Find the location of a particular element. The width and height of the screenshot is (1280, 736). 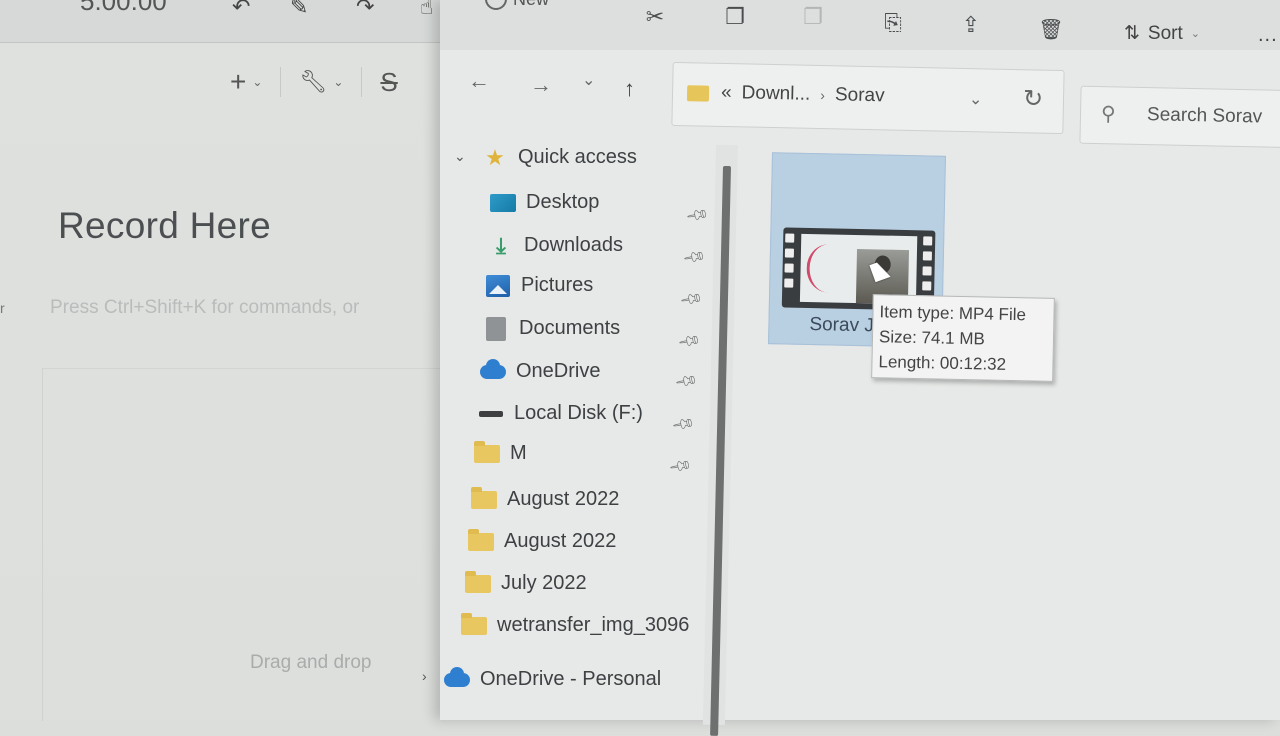

tooltip-item-type: Item type: MP4 File is located at coordinates (953, 313).